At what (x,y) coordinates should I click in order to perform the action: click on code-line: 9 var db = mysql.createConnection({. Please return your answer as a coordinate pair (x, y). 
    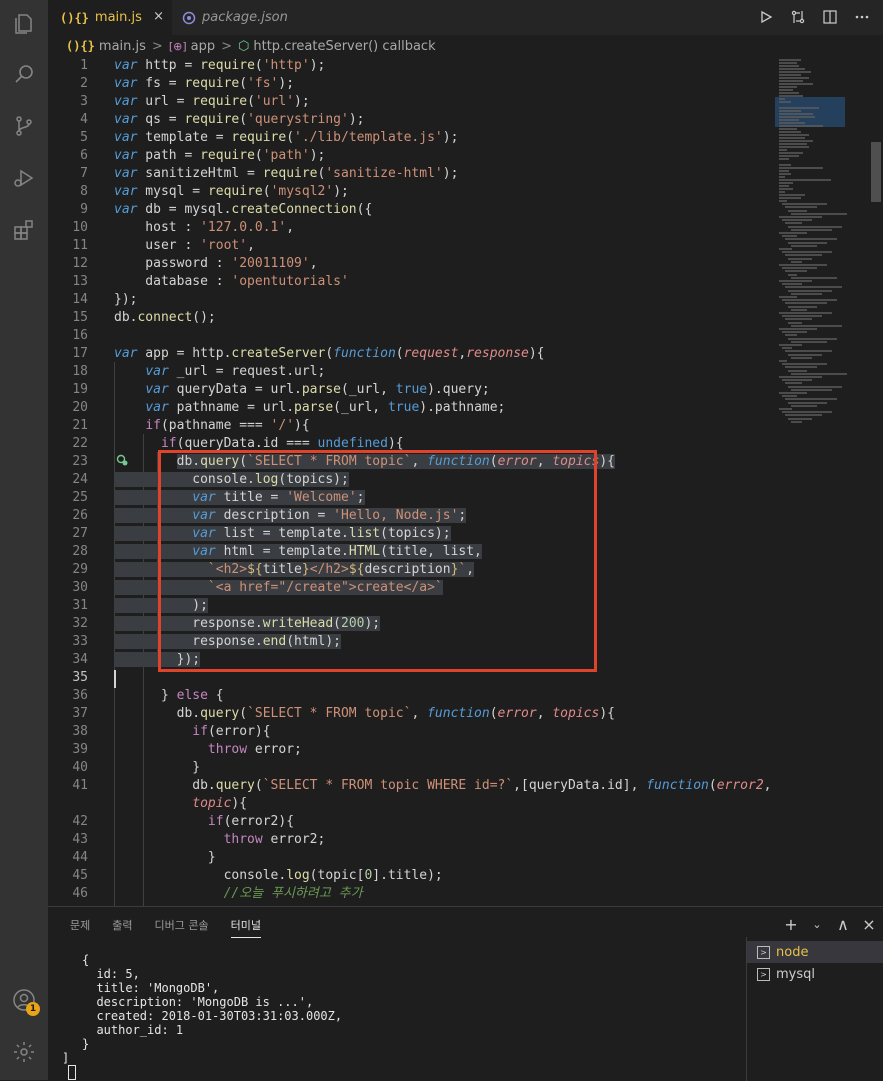
    Looking at the image, I should click on (408, 210).